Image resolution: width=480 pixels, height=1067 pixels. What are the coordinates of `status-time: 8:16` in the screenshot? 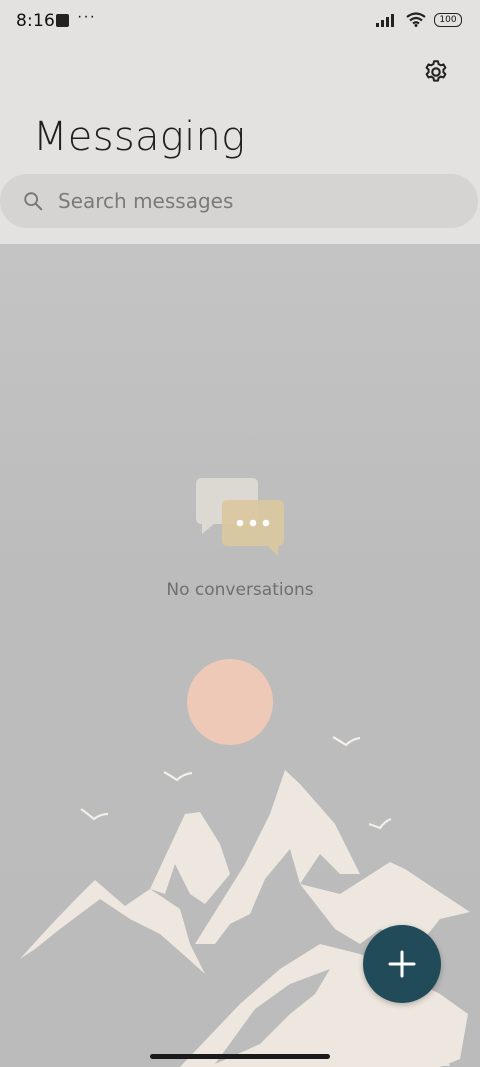 It's located at (35, 21).